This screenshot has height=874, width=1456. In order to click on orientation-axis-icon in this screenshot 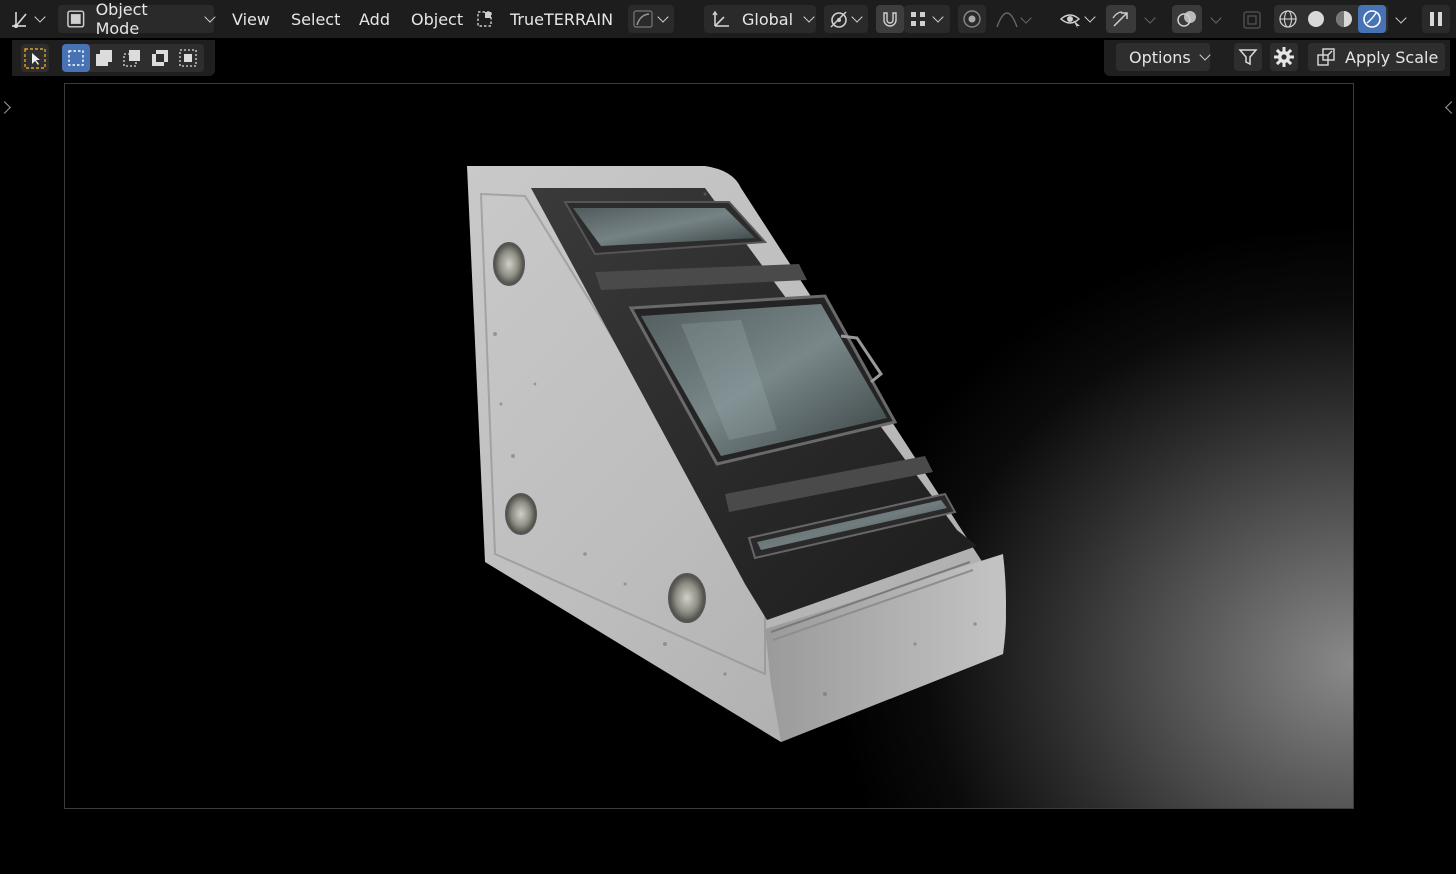, I will do `click(720, 18)`.